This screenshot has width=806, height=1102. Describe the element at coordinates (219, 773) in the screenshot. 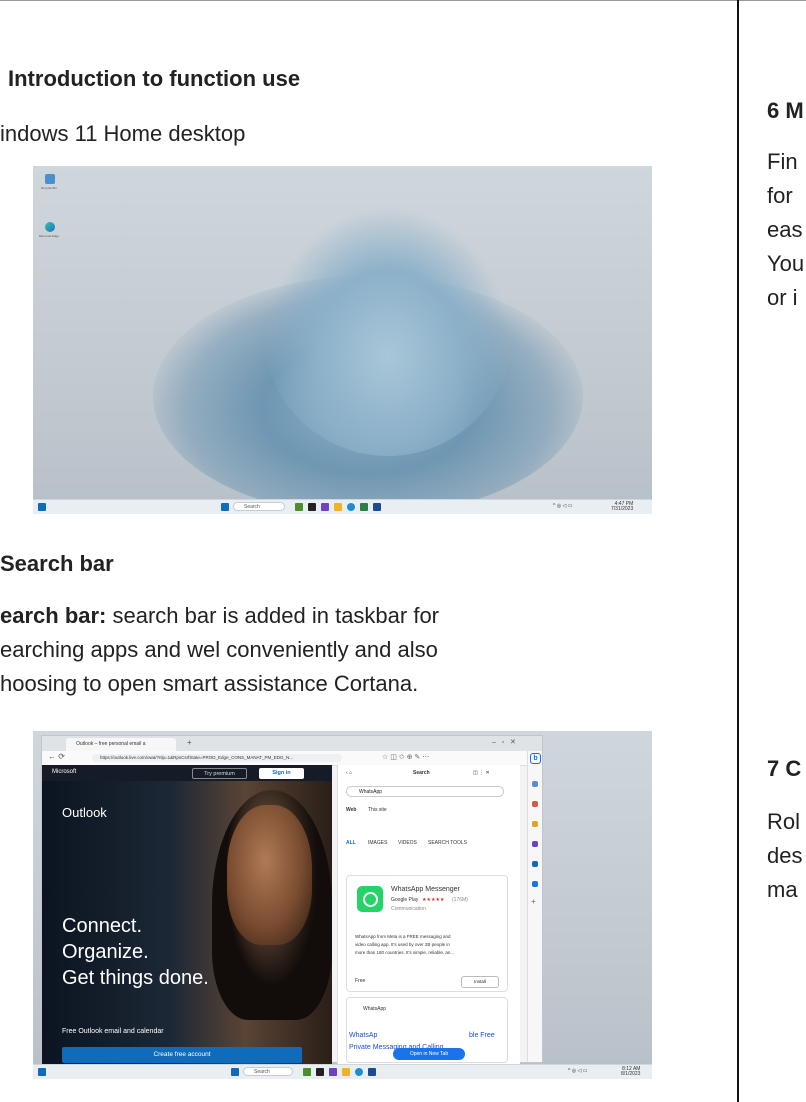

I see `try-premium-button: Try premium` at that location.